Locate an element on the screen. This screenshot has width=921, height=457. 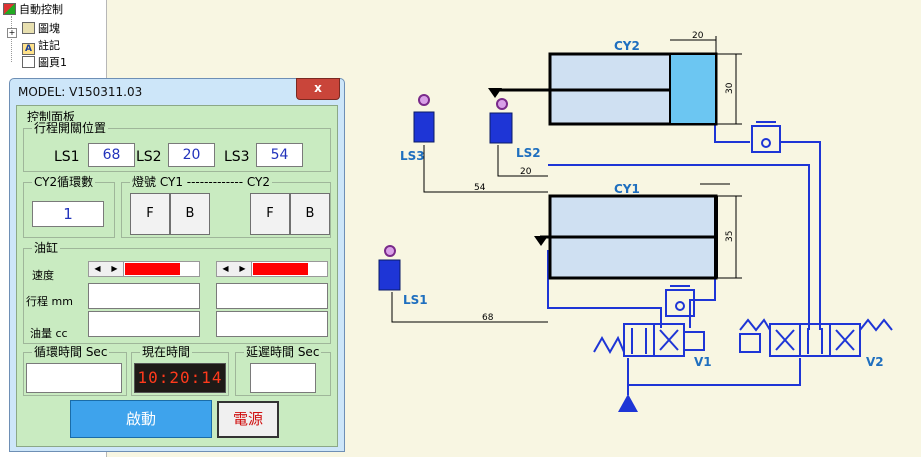
speed-label: 速度 is located at coordinates (43, 275).